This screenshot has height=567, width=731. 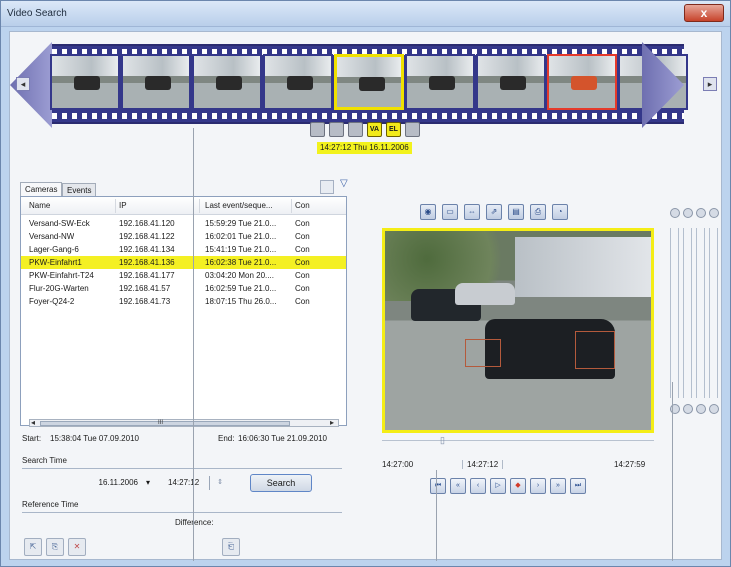 I want to click on video-scene-building, so click(x=583, y=267).